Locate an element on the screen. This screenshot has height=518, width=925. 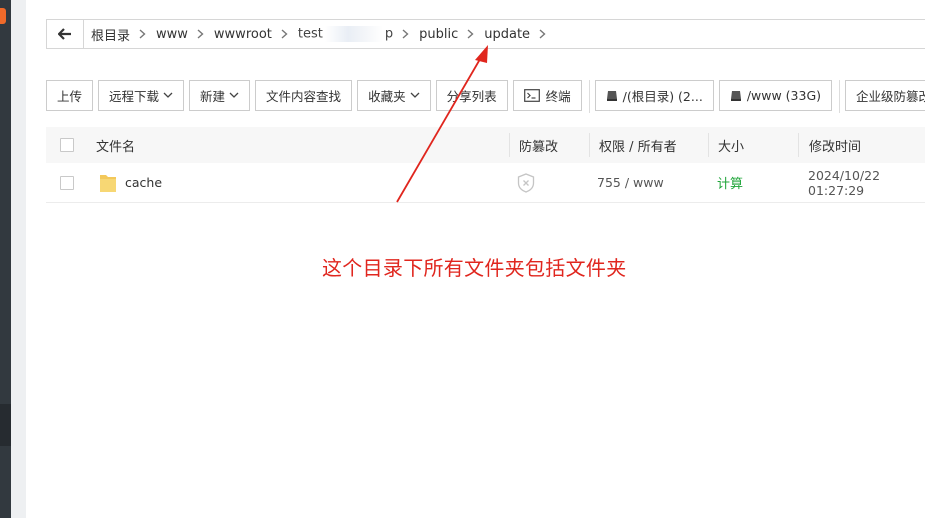
annotation-text: 这个目录下所有文件夹包括文件夹 is located at coordinates (474, 268).